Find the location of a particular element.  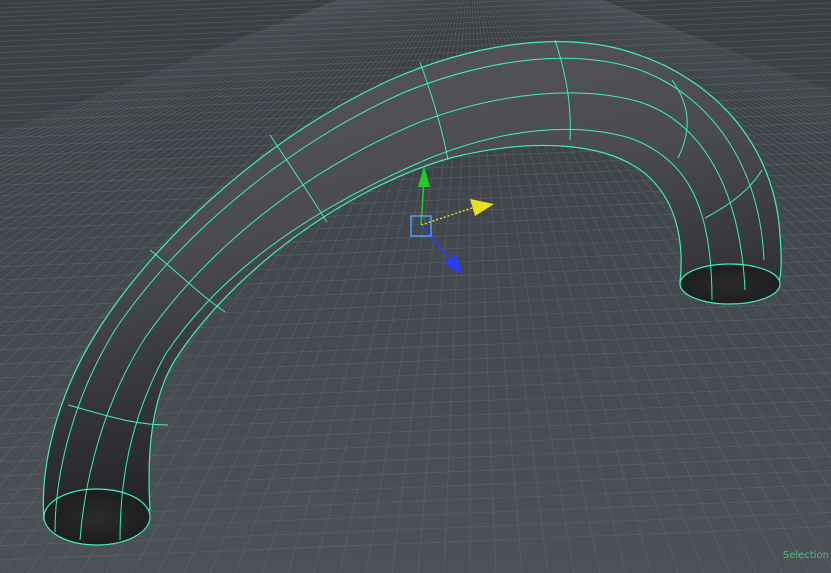

viewport-status-text: Selection is located at coordinates (805, 555).